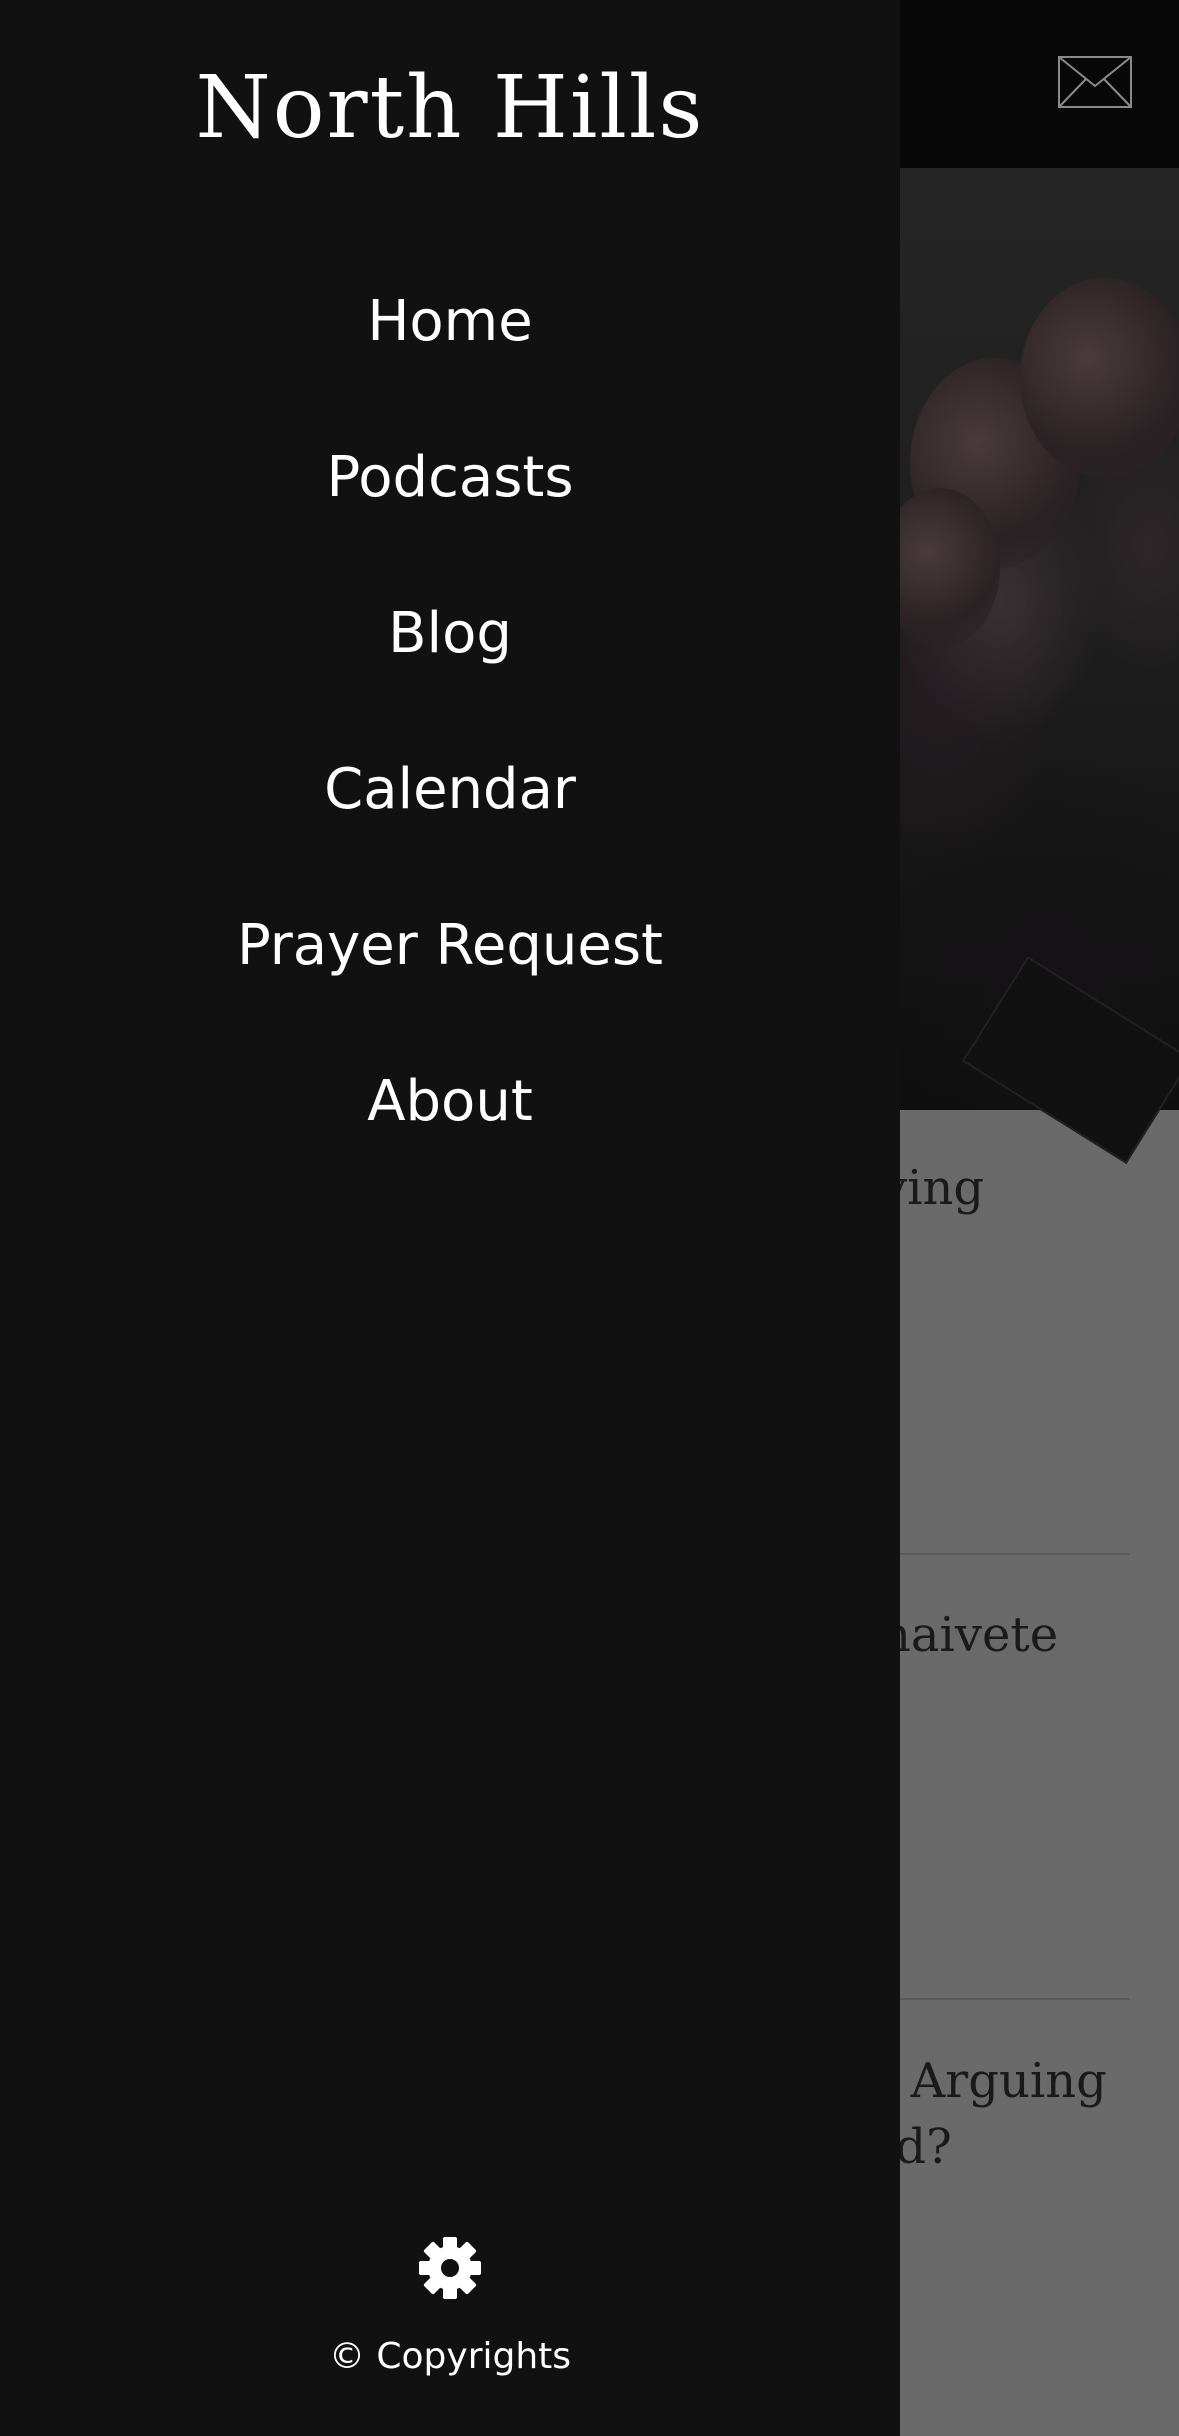 Image resolution: width=1179 pixels, height=2436 pixels. Describe the element at coordinates (450, 660) in the screenshot. I see `nav-item-blog: Blog` at that location.